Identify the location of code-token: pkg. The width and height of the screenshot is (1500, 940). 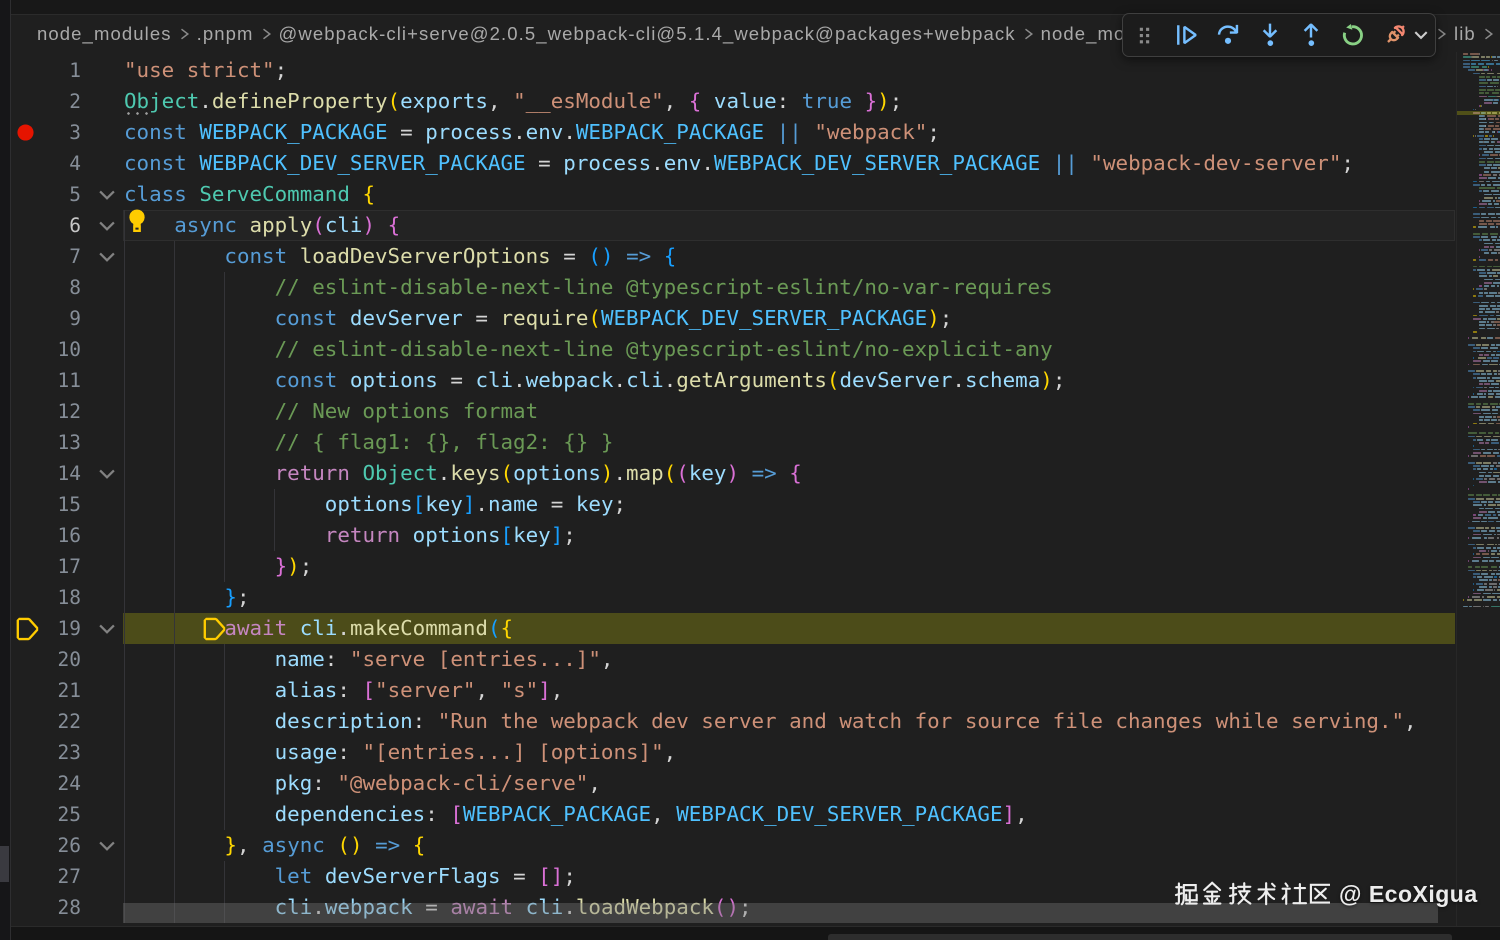
(293, 783).